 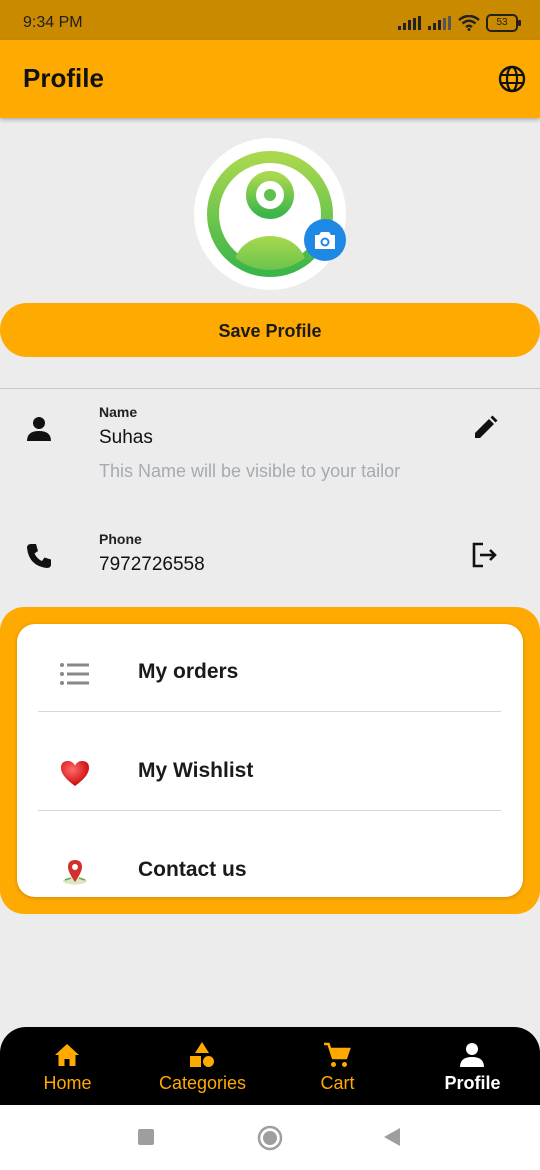 I want to click on nav-item-categories: Categories, so click(x=202, y=1066).